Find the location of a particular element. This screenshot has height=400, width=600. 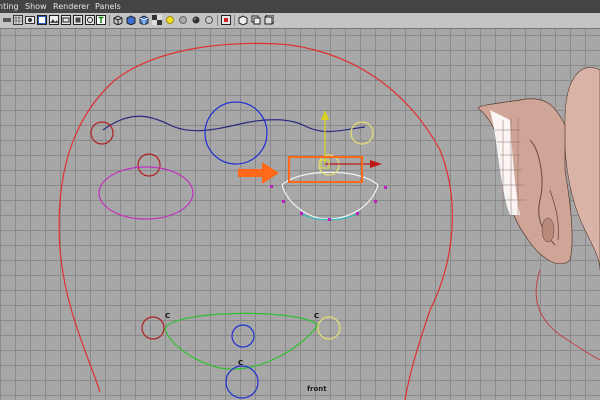

shadow-icon is located at coordinates (183, 20).